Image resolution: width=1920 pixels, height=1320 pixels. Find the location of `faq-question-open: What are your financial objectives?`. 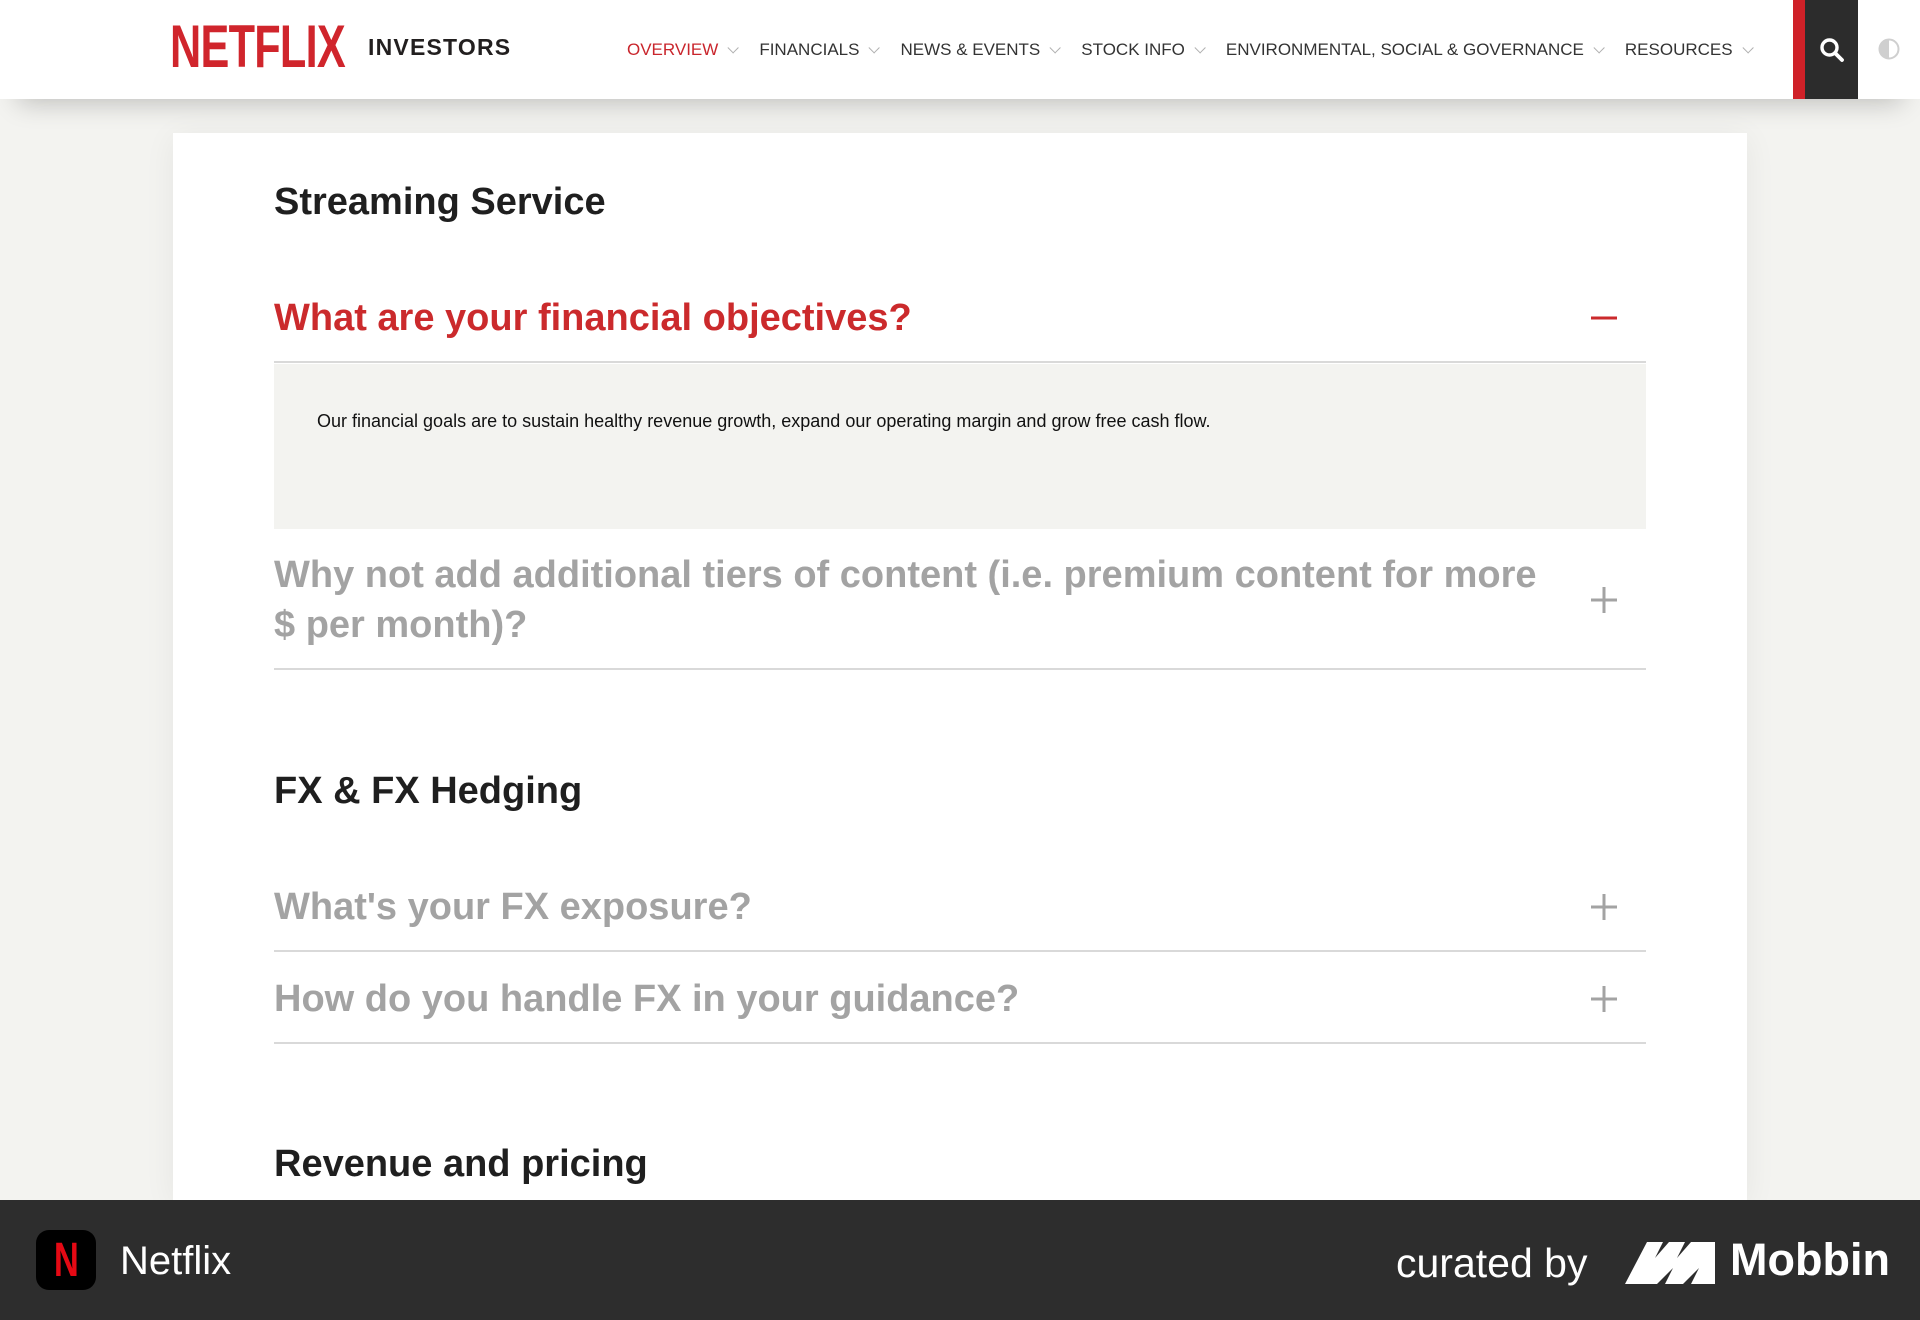

faq-question-open: What are your financial objectives? is located at coordinates (960, 318).